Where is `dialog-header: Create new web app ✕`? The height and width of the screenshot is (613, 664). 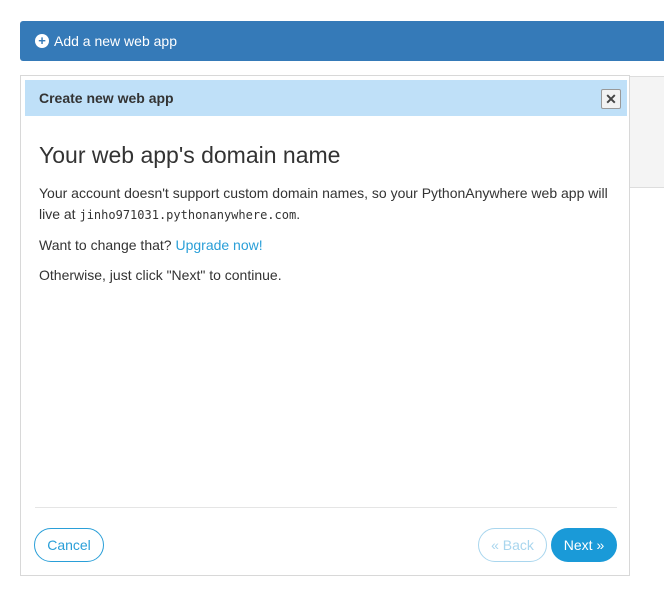
dialog-header: Create new web app ✕ is located at coordinates (326, 98).